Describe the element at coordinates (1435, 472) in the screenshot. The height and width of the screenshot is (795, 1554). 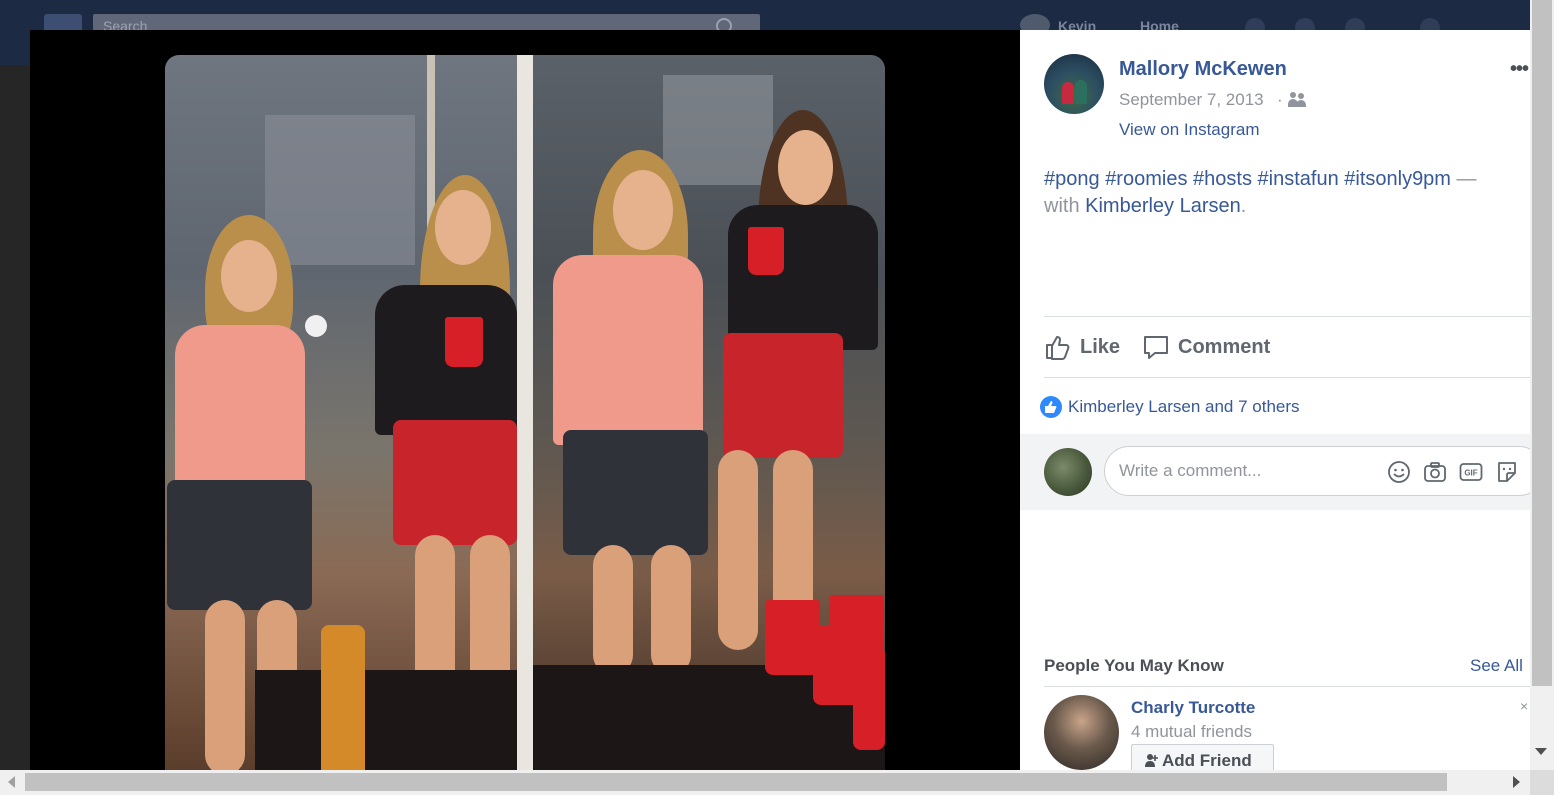
I see `camera-icon` at that location.